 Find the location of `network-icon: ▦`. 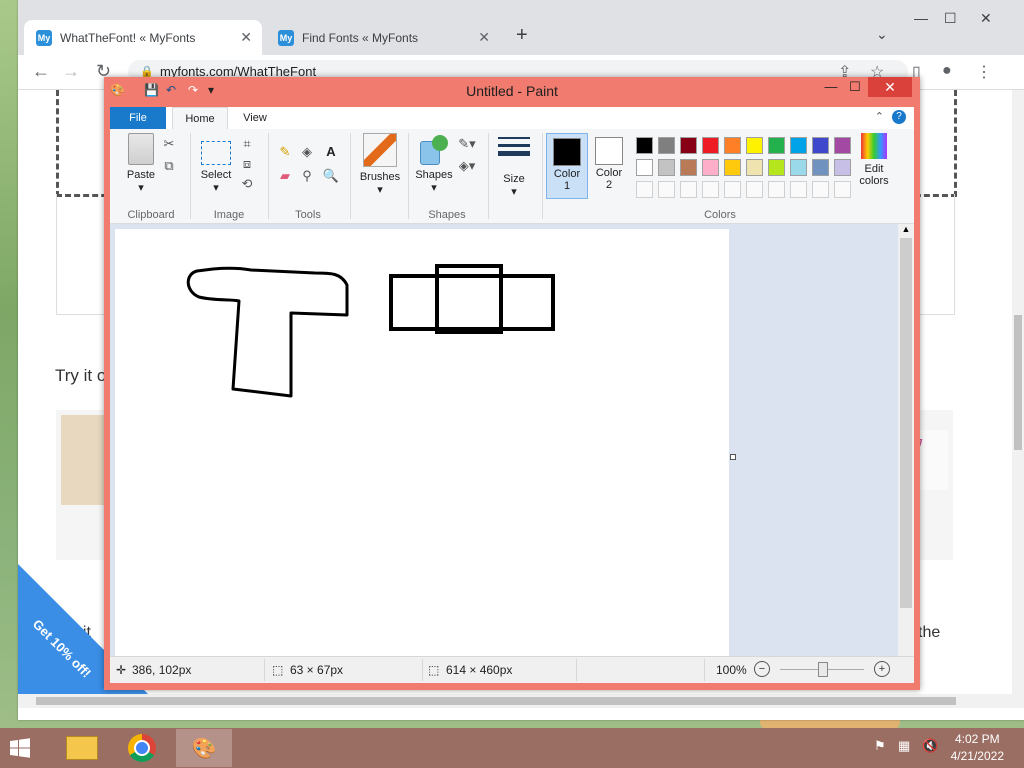

network-icon: ▦ is located at coordinates (904, 746).